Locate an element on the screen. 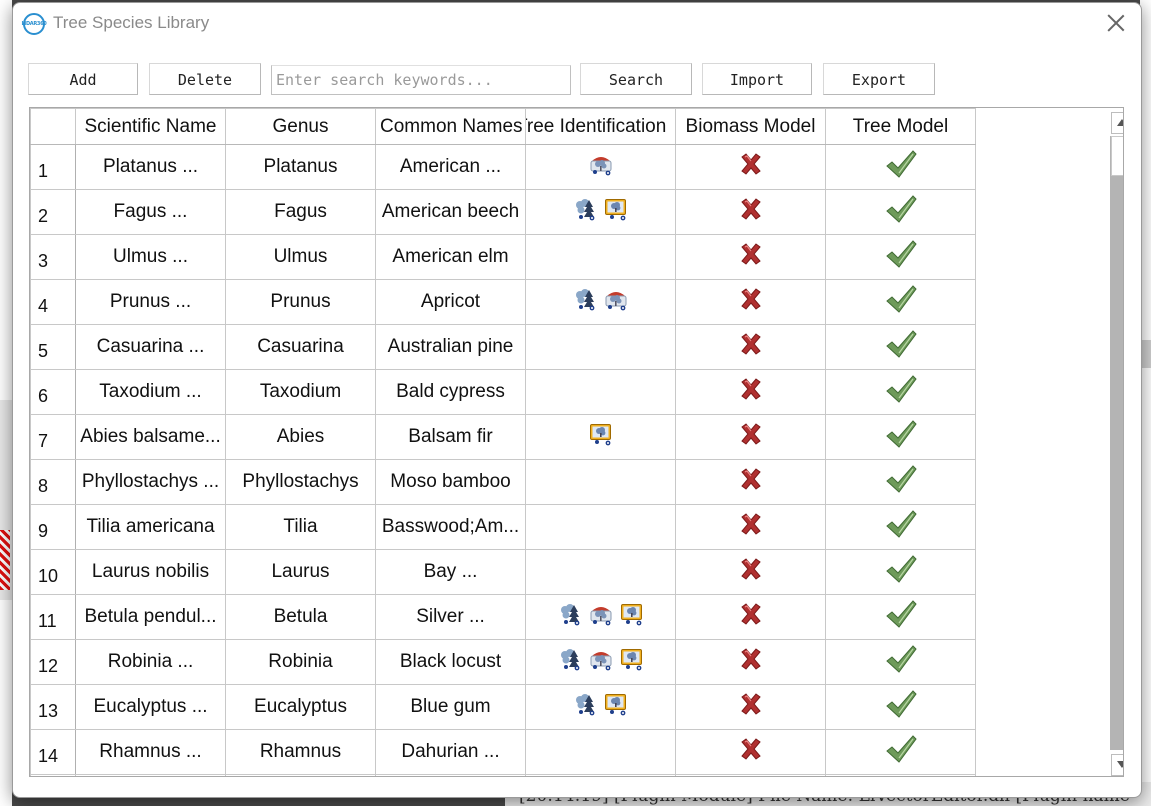 This screenshot has height=806, width=1151. cell-genus: Ulmus is located at coordinates (300, 257).